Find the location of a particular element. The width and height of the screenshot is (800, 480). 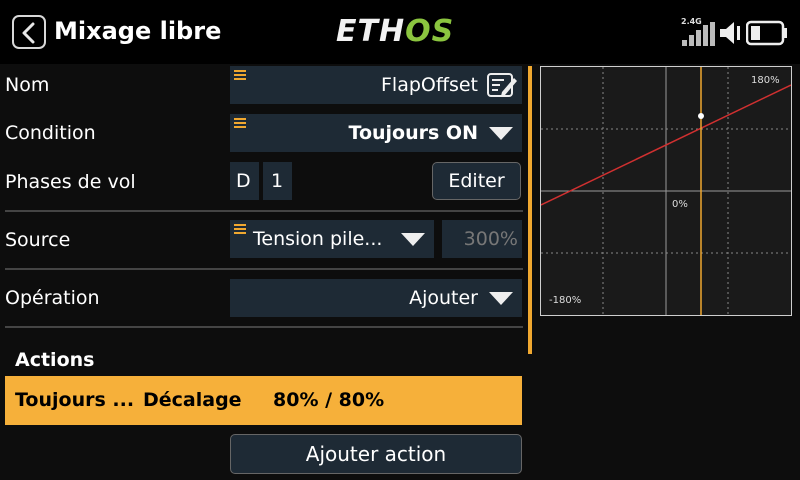

action-type: Décalage is located at coordinates (192, 400).